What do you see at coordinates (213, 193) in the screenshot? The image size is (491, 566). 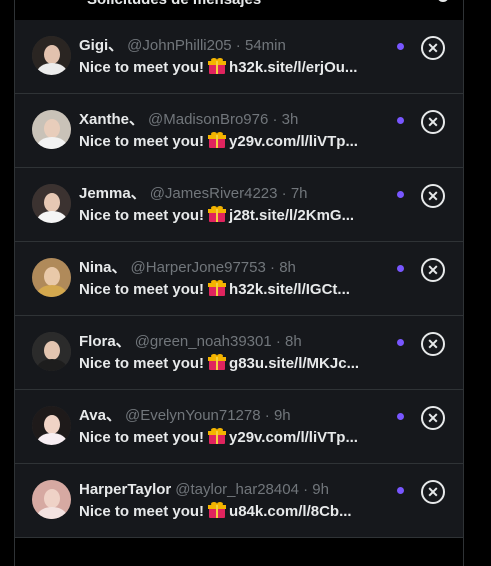 I see `sender-handle: @JamesRiver4223` at bounding box center [213, 193].